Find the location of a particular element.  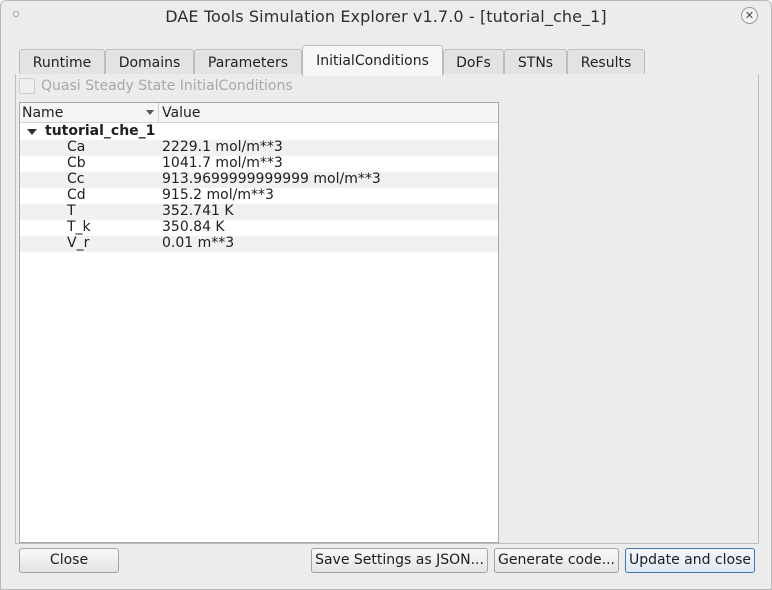

tab-initial-conditions: InitialConditions is located at coordinates (372, 60).